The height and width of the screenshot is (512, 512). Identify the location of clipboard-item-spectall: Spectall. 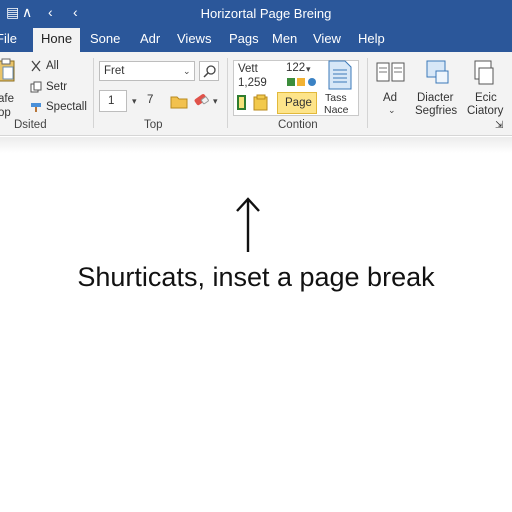
(66, 107).